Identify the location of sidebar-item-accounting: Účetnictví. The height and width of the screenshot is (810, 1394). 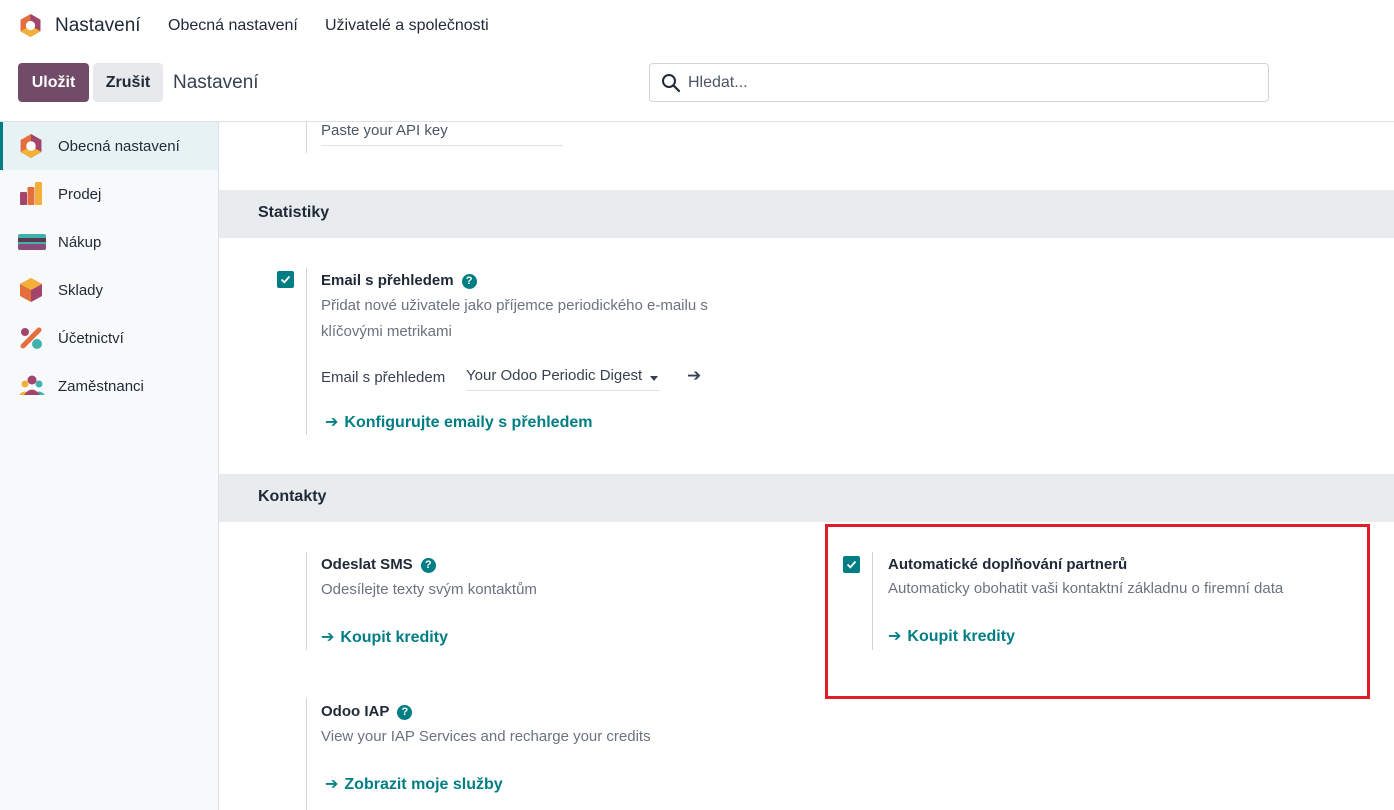
(109, 338).